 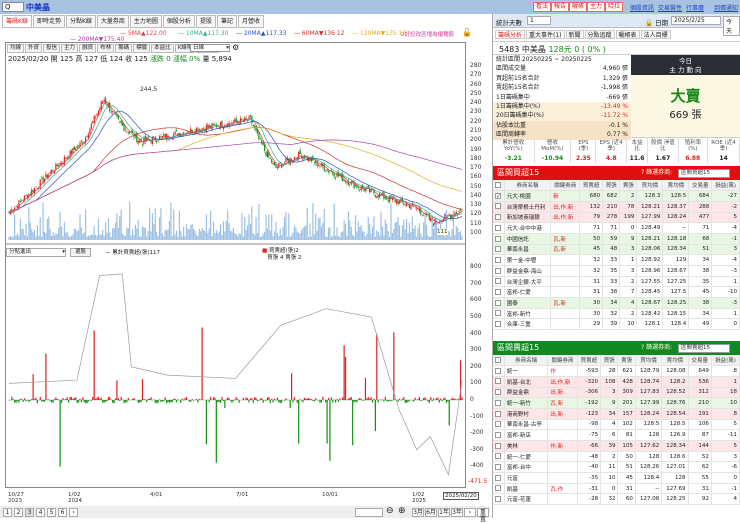 I want to click on table-row: 富邦-台中-401151128.26127.0162-6, so click(x=616, y=467).